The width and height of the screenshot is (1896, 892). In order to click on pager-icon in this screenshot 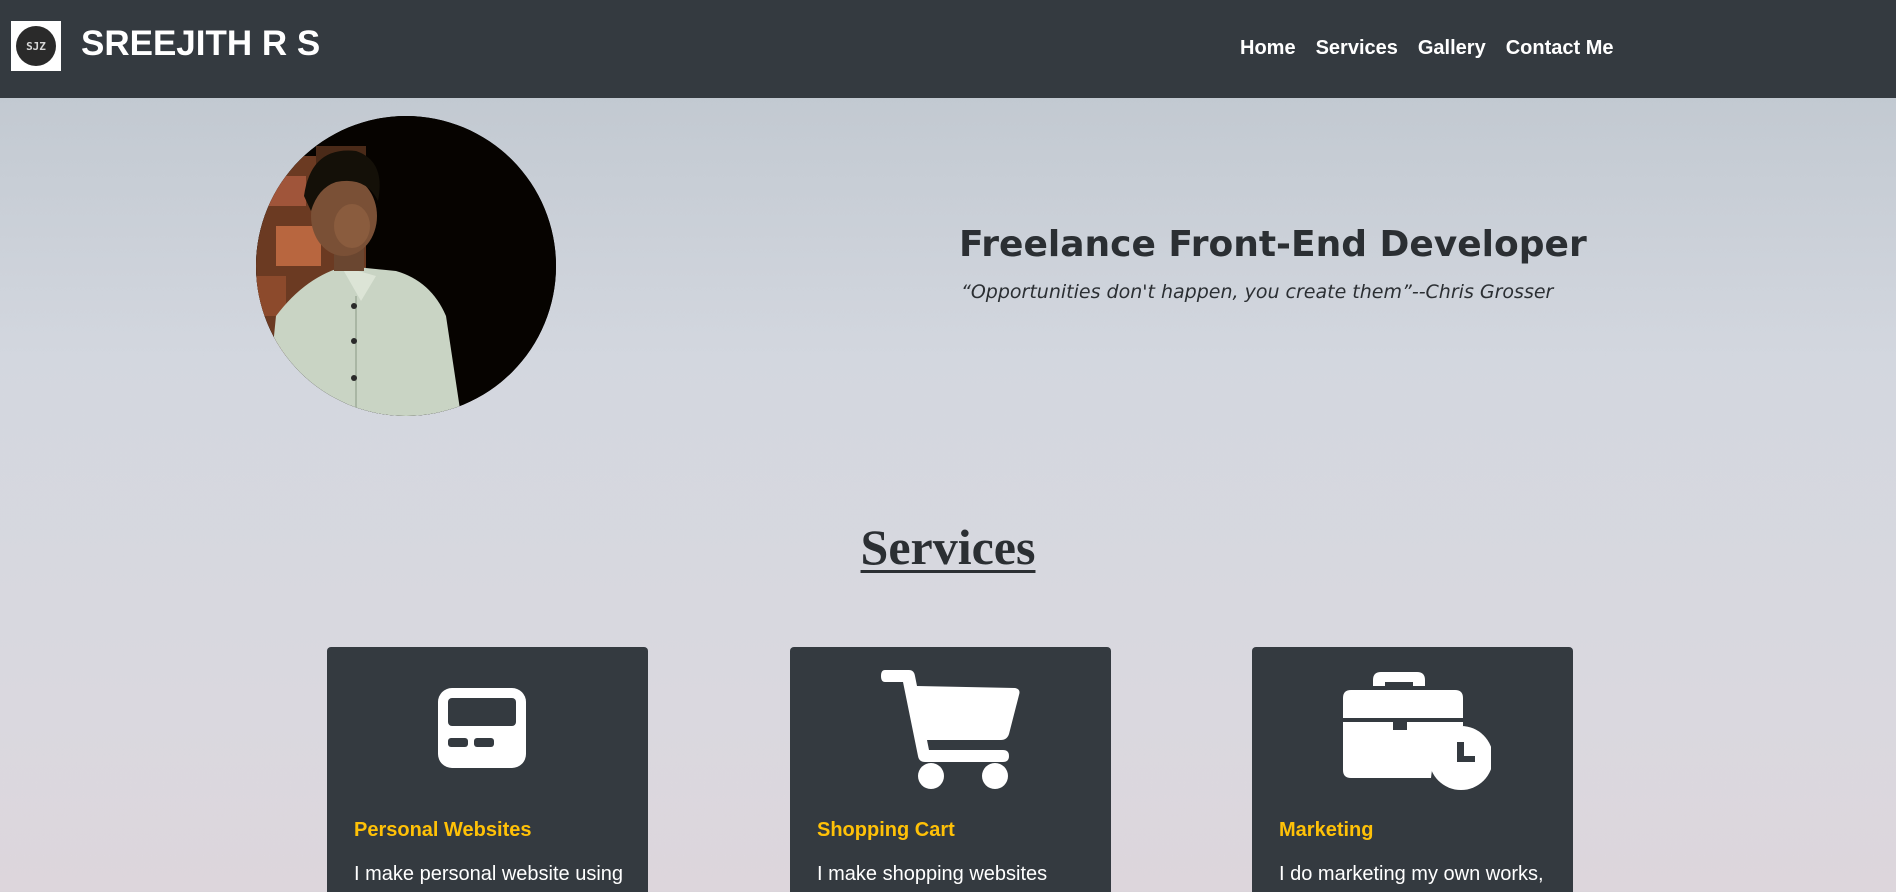, I will do `click(487, 728)`.